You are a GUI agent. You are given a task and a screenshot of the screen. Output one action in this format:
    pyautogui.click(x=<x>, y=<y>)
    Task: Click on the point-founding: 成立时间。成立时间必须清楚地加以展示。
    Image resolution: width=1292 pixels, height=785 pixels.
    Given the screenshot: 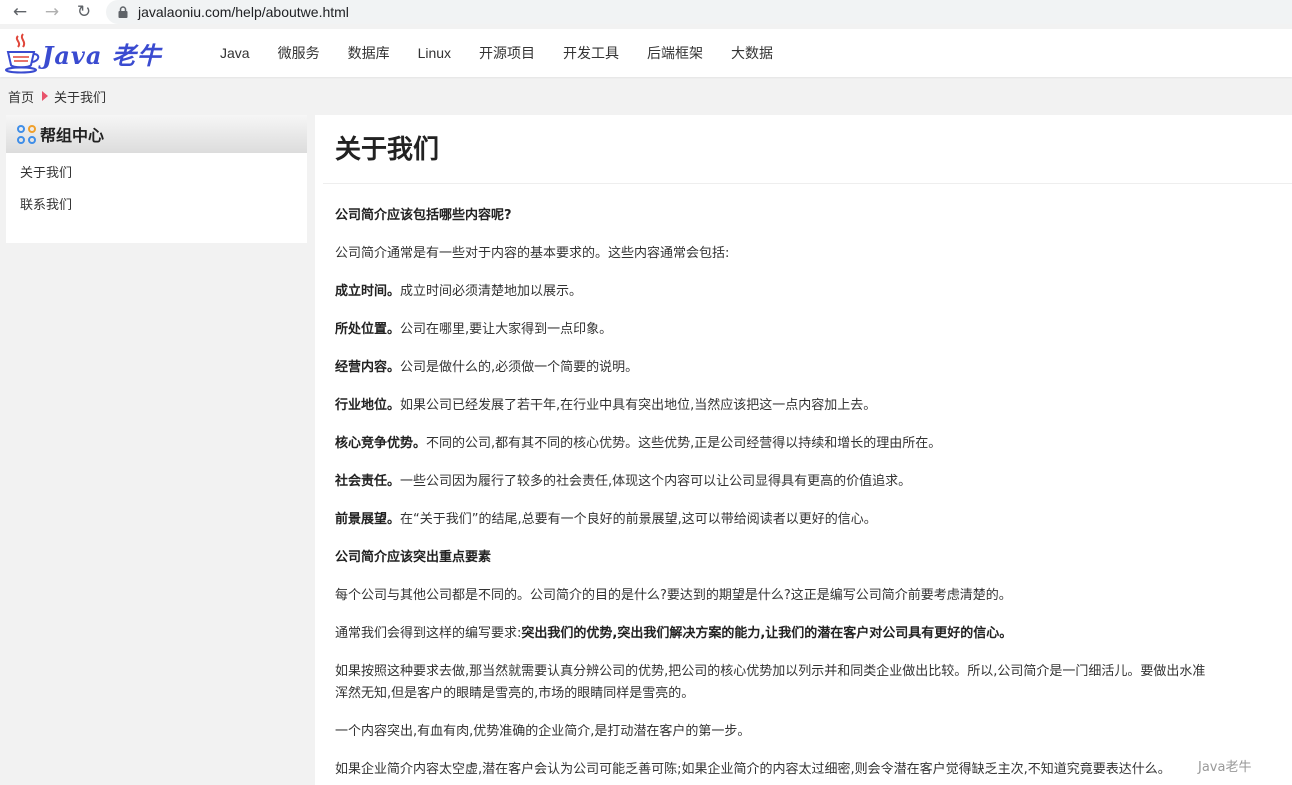 What is the action you would take?
    pyautogui.click(x=459, y=291)
    